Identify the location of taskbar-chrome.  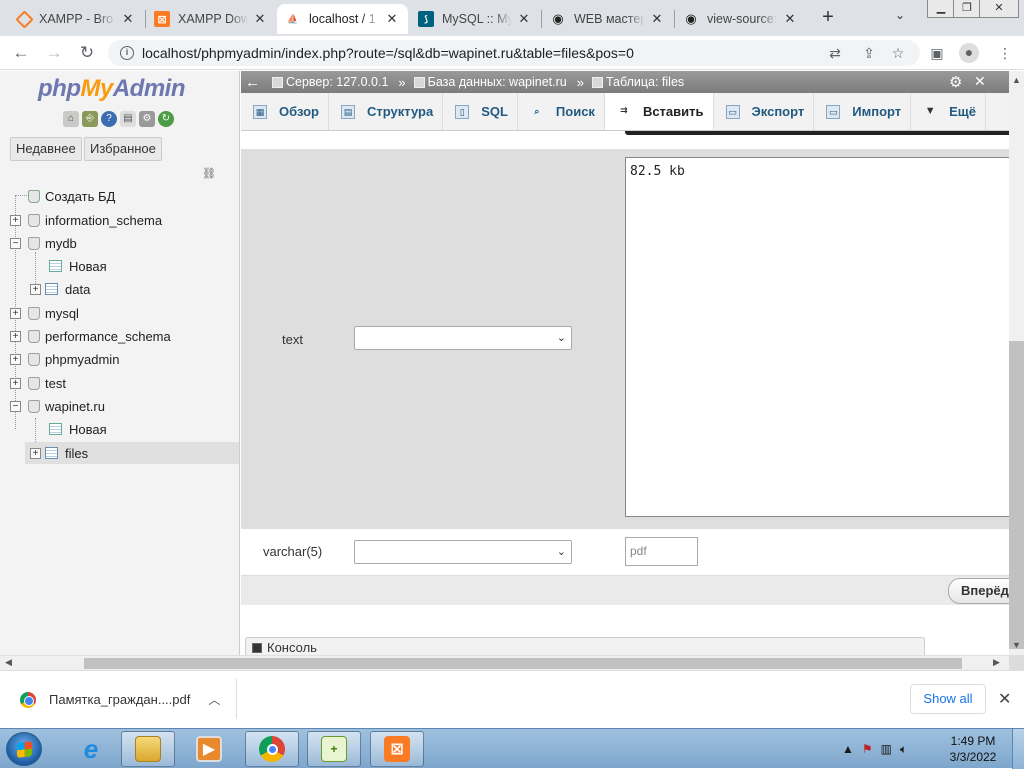
(272, 749).